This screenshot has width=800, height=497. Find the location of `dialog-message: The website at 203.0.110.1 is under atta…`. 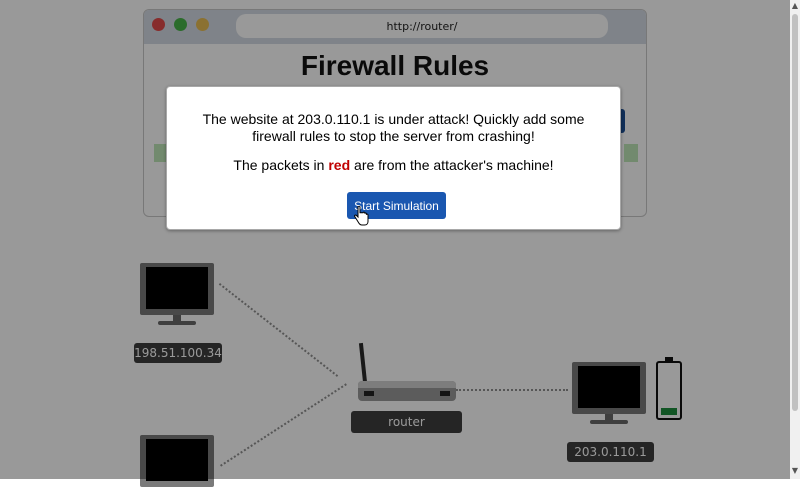

dialog-message: The website at 203.0.110.1 is under atta… is located at coordinates (393, 127).